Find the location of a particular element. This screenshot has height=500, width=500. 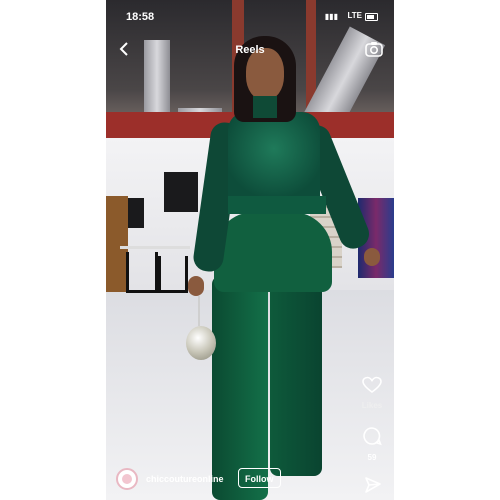

person-leg is located at coordinates (296, 376).